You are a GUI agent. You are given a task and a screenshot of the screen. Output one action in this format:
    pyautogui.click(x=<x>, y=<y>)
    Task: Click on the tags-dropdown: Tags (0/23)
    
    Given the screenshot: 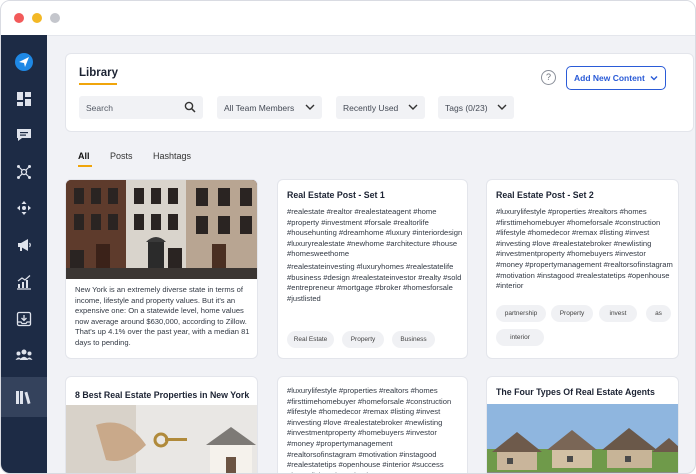 What is the action you would take?
    pyautogui.click(x=476, y=107)
    